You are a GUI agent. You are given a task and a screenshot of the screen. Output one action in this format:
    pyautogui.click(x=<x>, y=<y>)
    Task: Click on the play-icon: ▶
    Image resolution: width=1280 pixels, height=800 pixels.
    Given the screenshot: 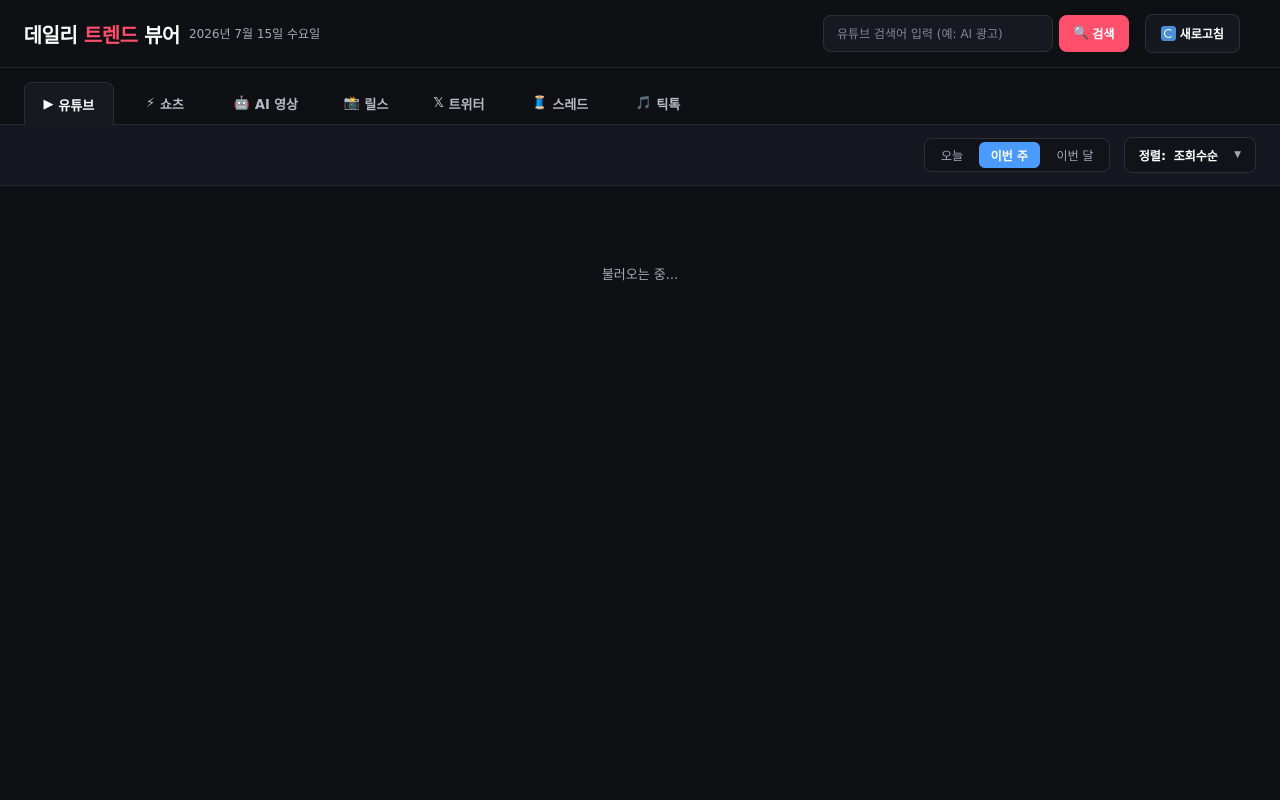 What is the action you would take?
    pyautogui.click(x=48, y=104)
    